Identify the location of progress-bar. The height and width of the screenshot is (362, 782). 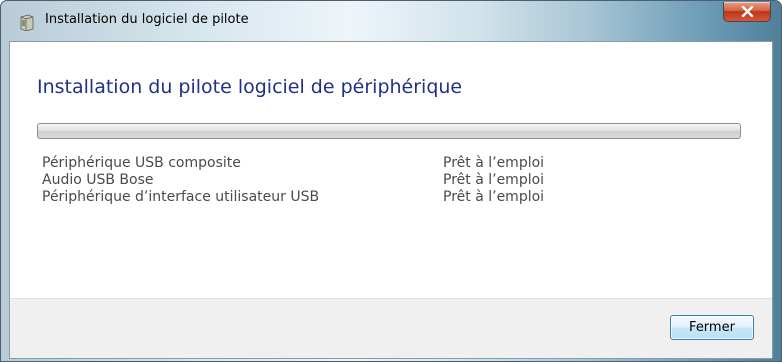
(389, 131).